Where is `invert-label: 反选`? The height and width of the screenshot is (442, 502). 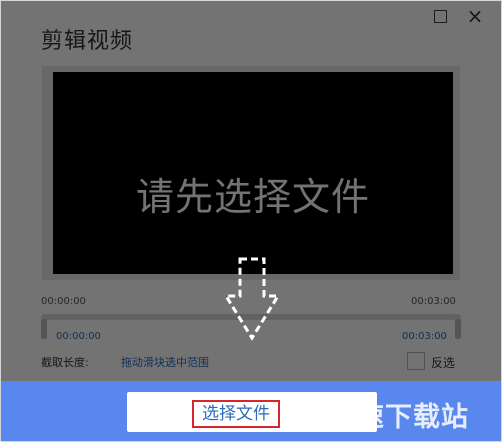
invert-label: 反选 is located at coordinates (443, 363).